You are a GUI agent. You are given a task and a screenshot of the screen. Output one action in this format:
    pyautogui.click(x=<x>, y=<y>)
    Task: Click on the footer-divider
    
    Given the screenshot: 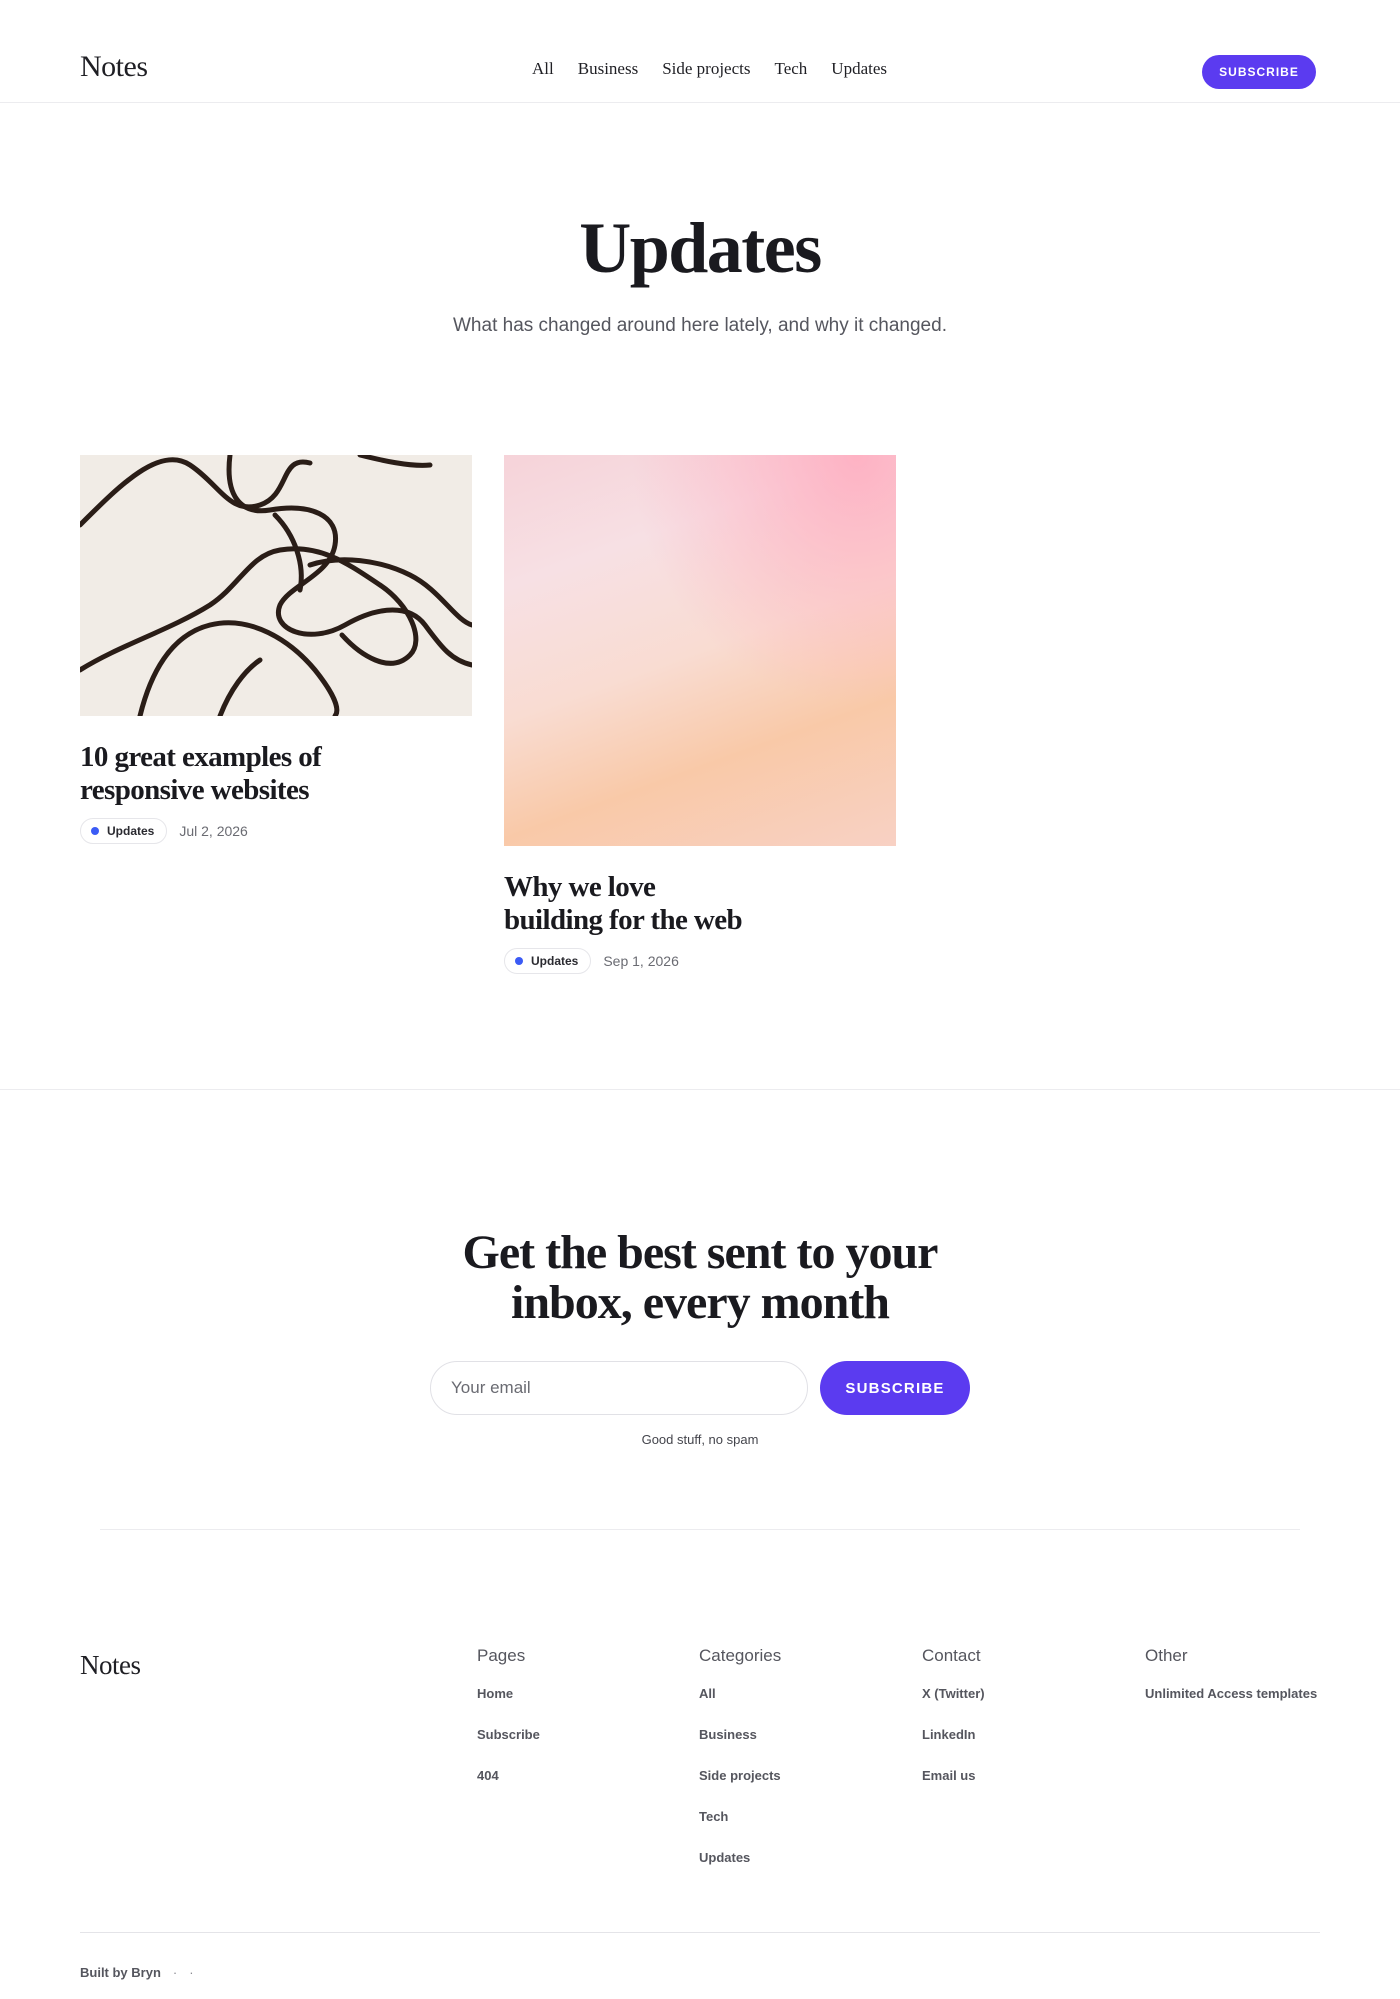 What is the action you would take?
    pyautogui.click(x=700, y=1932)
    